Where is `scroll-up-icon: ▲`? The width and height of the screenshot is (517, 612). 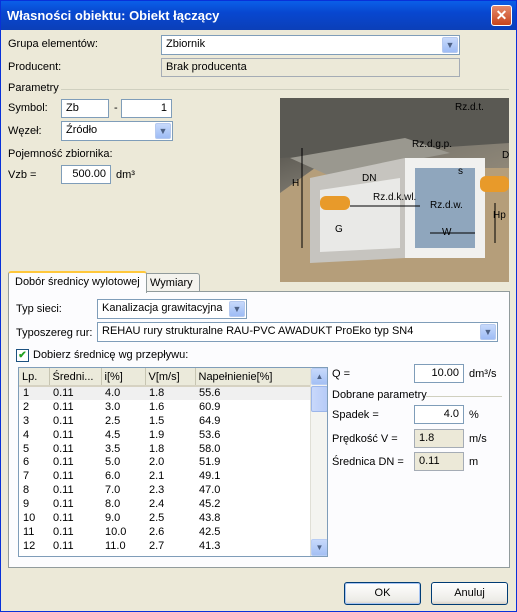
scroll-up-icon: ▲ is located at coordinates (319, 376).